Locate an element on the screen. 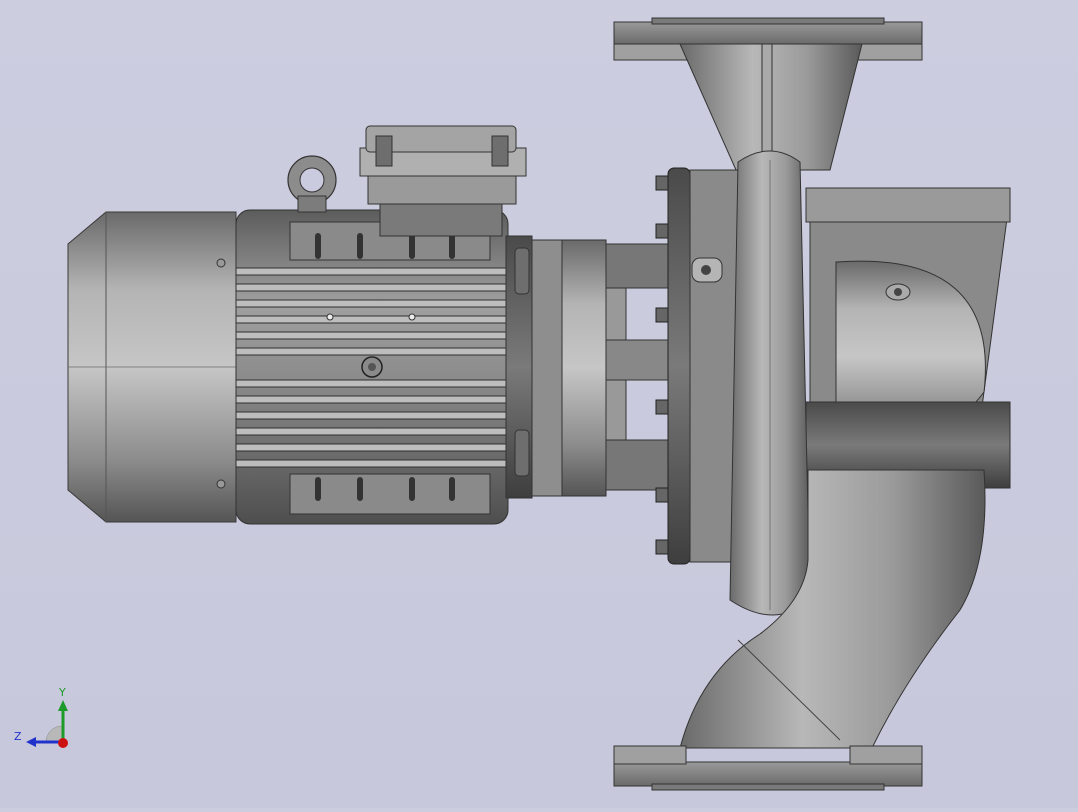 The height and width of the screenshot is (812, 1078). lantern-struts is located at coordinates (637, 367).